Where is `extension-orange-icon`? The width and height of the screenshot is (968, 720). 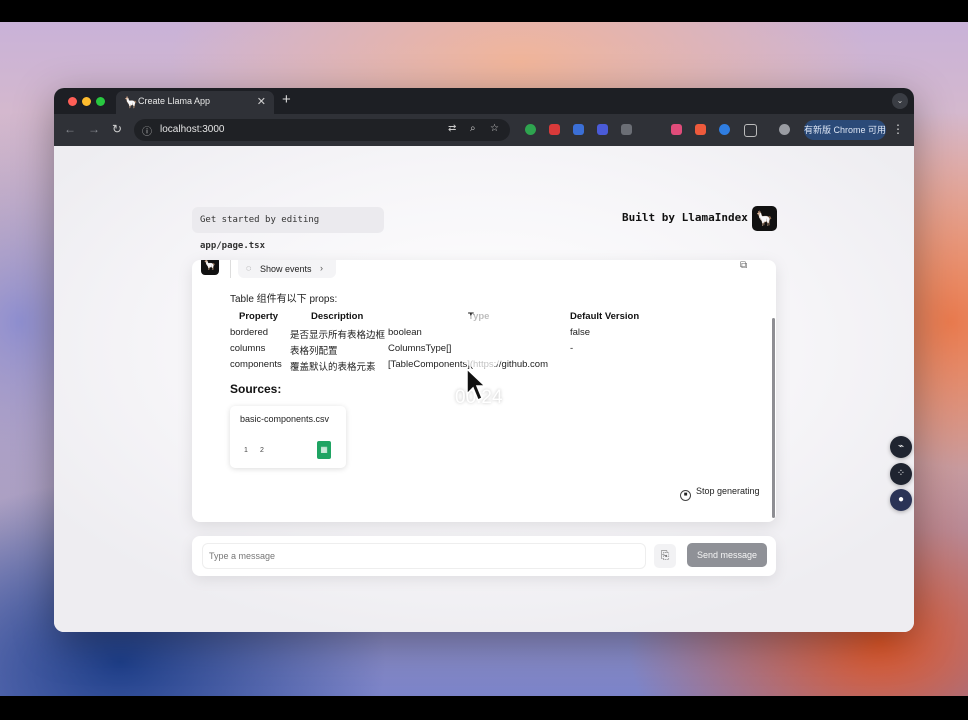 extension-orange-icon is located at coordinates (700, 129).